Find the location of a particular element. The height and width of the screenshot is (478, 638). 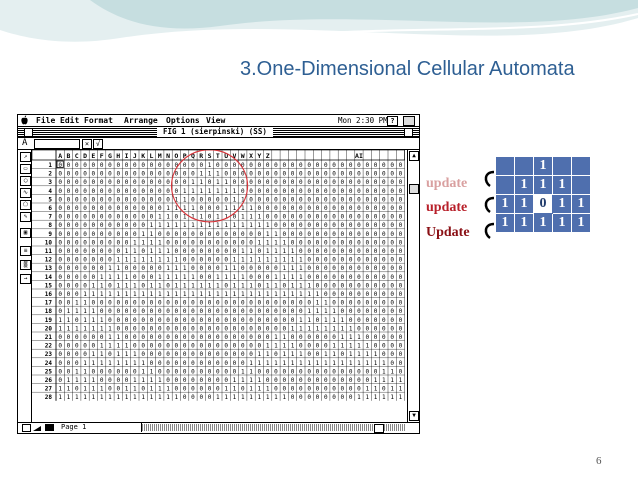

menu-options: Options is located at coordinates (183, 120).